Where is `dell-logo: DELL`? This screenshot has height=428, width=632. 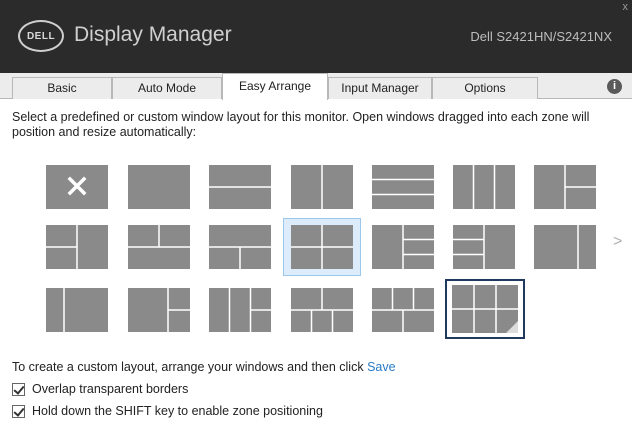
dell-logo: DELL is located at coordinates (41, 36).